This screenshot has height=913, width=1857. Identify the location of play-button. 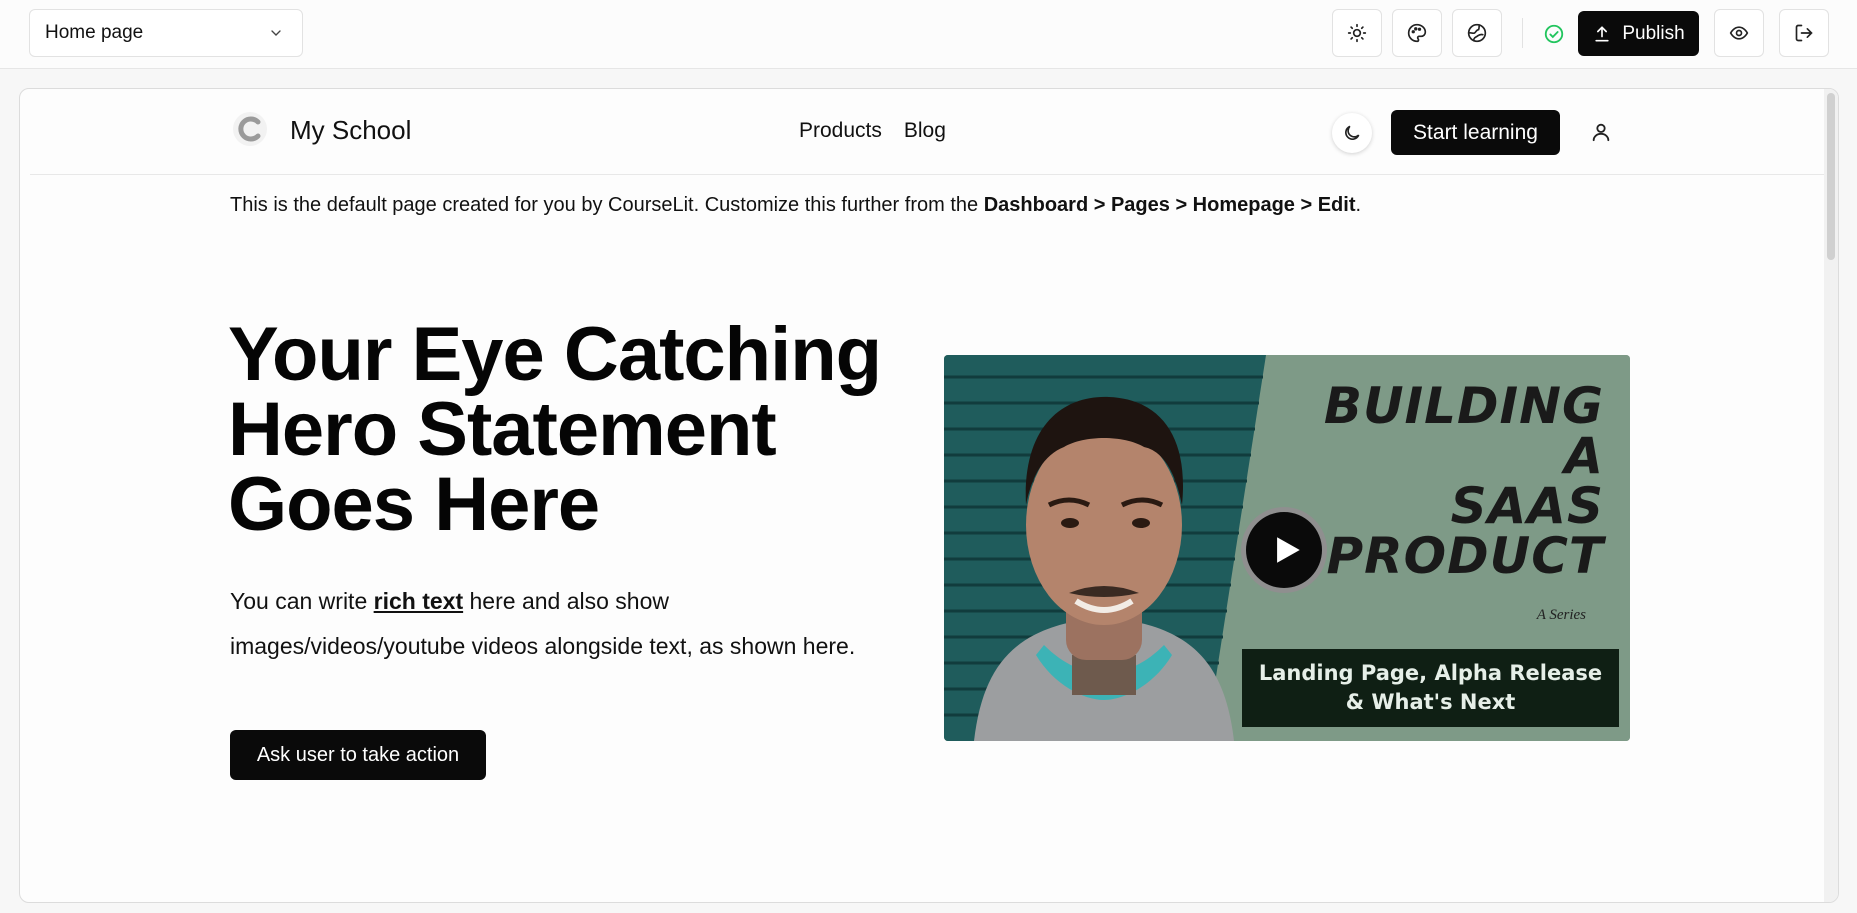
(1284, 550).